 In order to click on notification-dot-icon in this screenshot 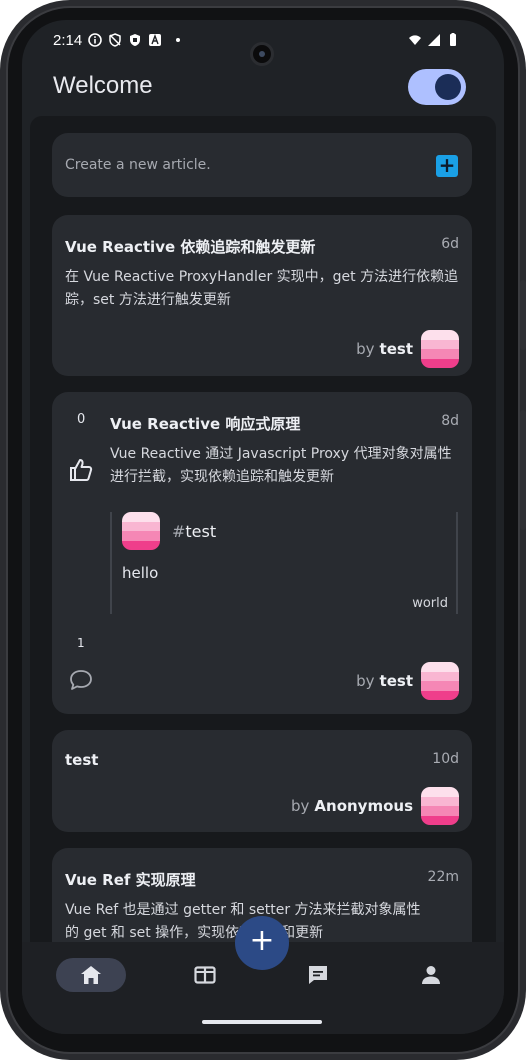, I will do `click(178, 40)`.